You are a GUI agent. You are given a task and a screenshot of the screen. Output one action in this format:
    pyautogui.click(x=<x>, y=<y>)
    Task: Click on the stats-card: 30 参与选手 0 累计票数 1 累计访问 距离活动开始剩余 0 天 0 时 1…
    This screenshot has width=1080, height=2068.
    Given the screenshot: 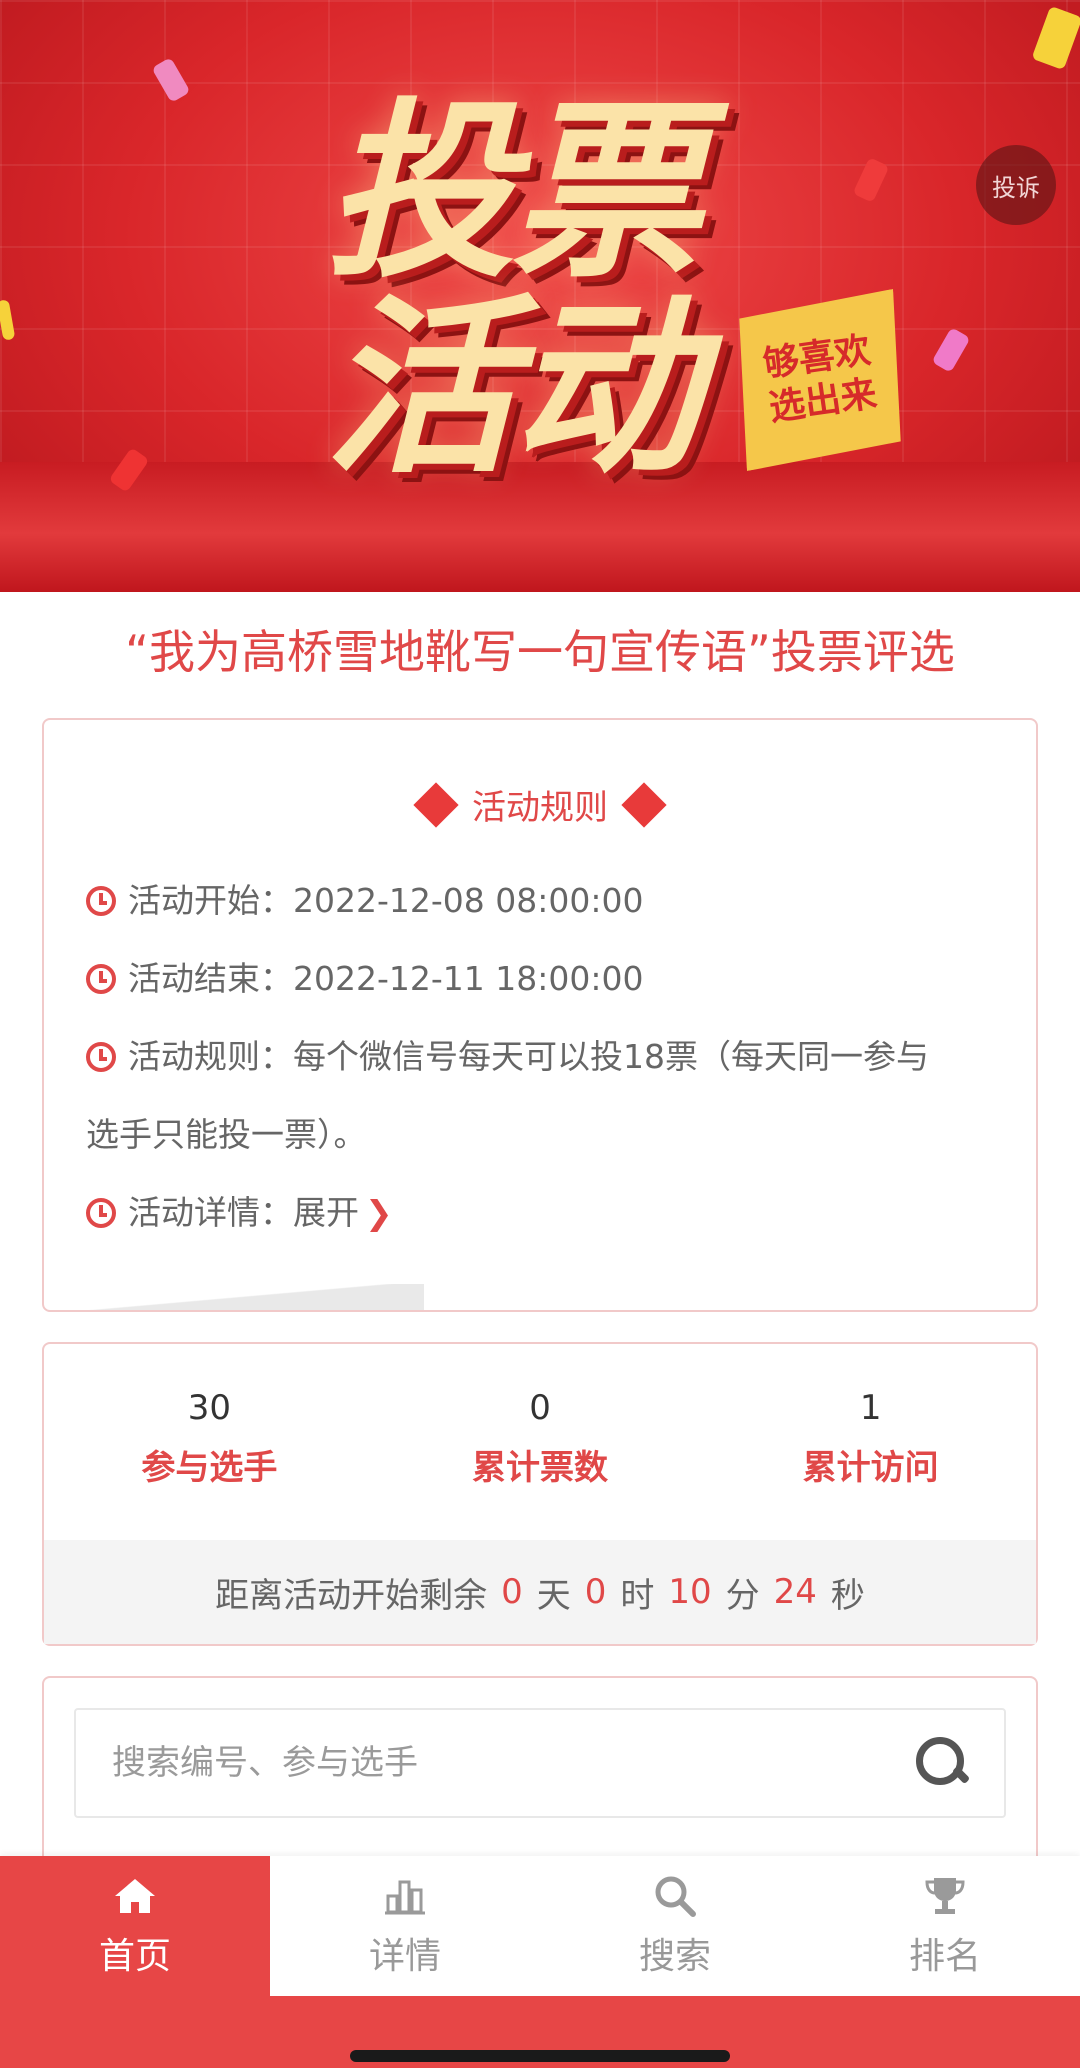 What is the action you would take?
    pyautogui.click(x=540, y=1494)
    